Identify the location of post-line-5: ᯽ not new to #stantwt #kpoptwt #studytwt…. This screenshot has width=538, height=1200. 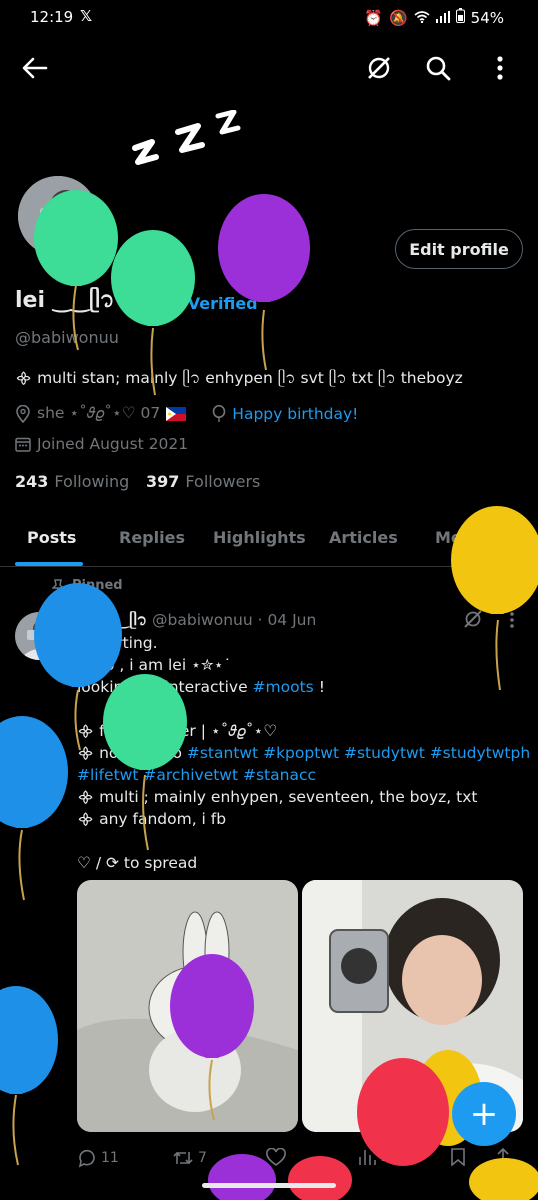
(303, 753).